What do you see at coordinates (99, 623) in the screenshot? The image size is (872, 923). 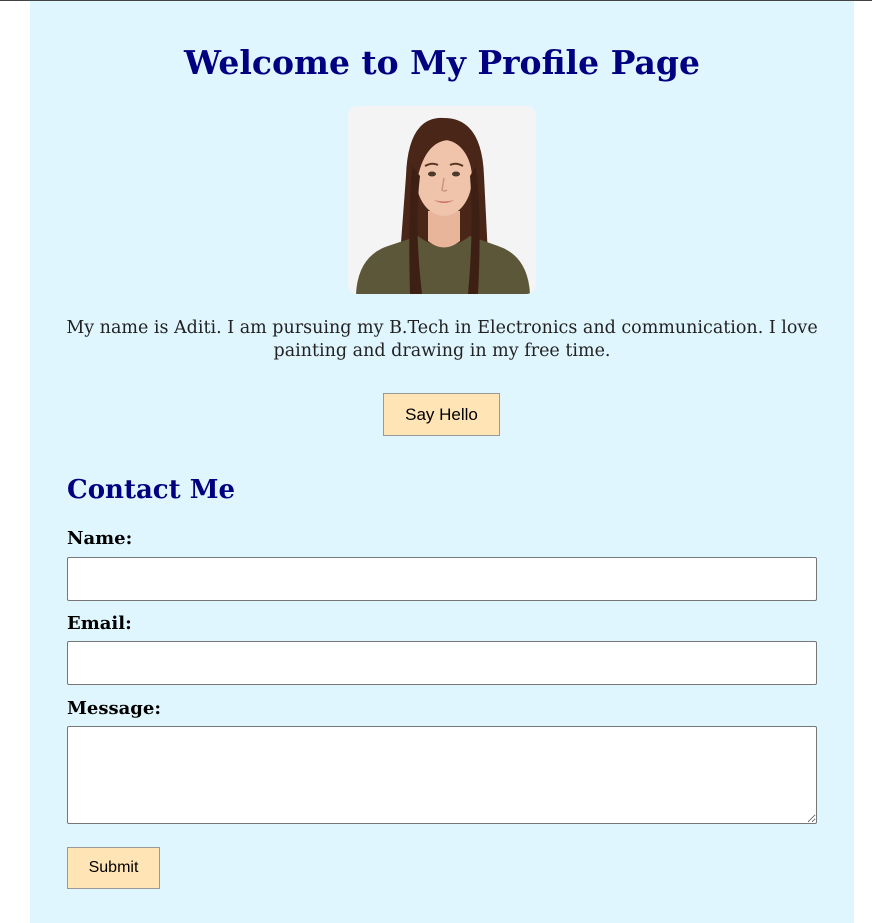 I see `email-label: Email:` at bounding box center [99, 623].